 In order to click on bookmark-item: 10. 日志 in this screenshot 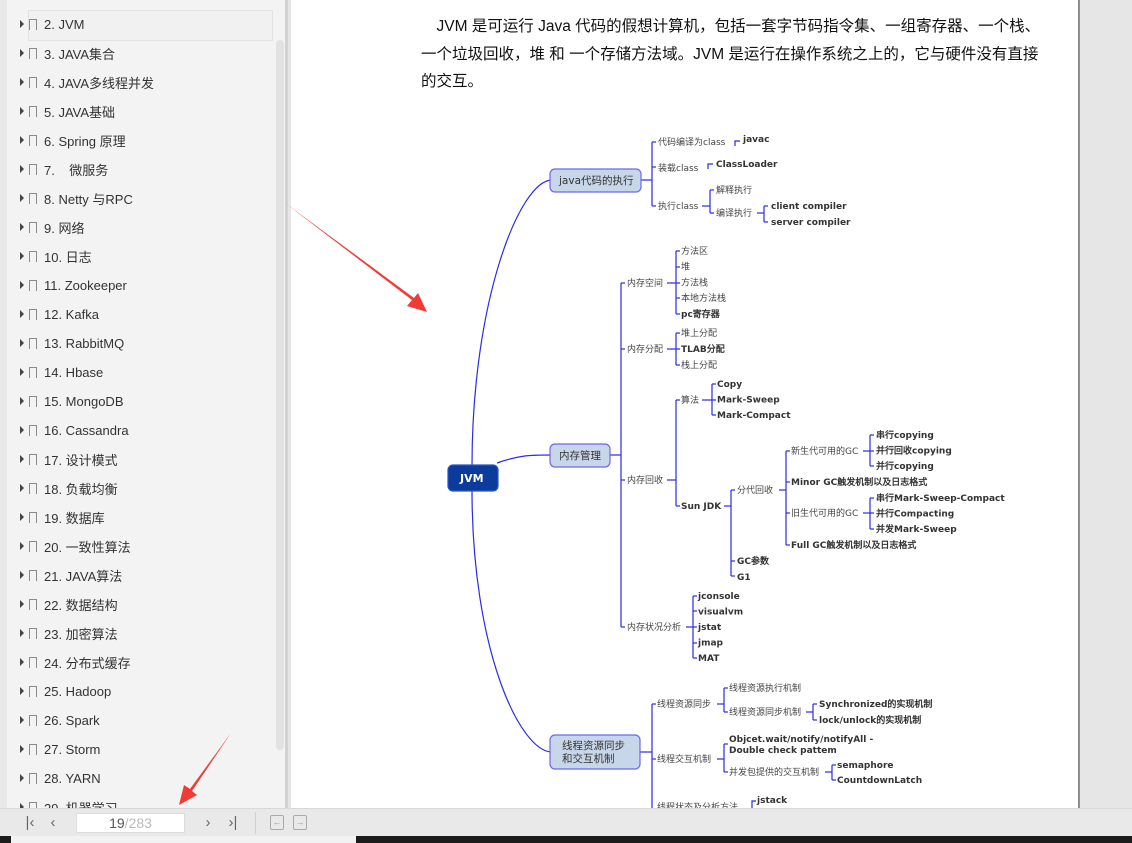, I will do `click(56, 256)`.